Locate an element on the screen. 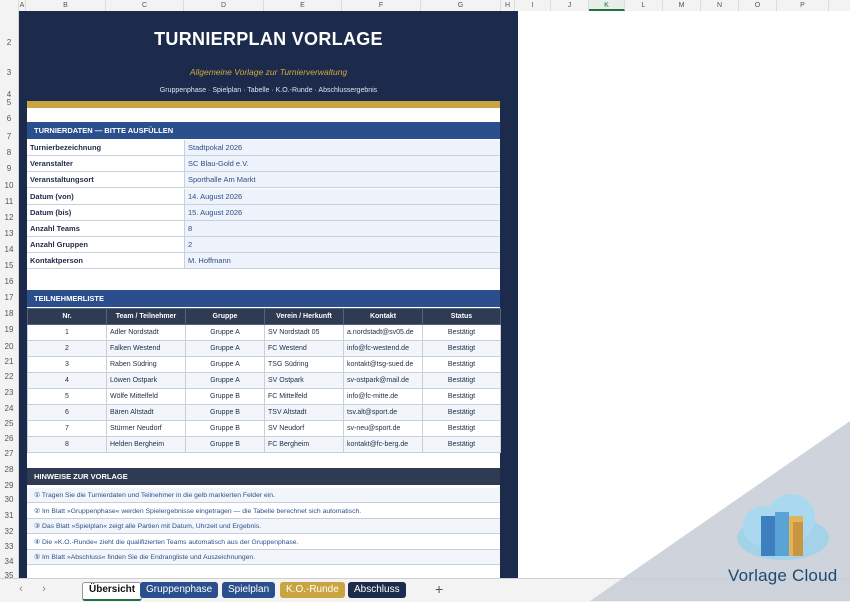 The width and height of the screenshot is (850, 602). table-cell: Stürmer Neudorf is located at coordinates (146, 428).